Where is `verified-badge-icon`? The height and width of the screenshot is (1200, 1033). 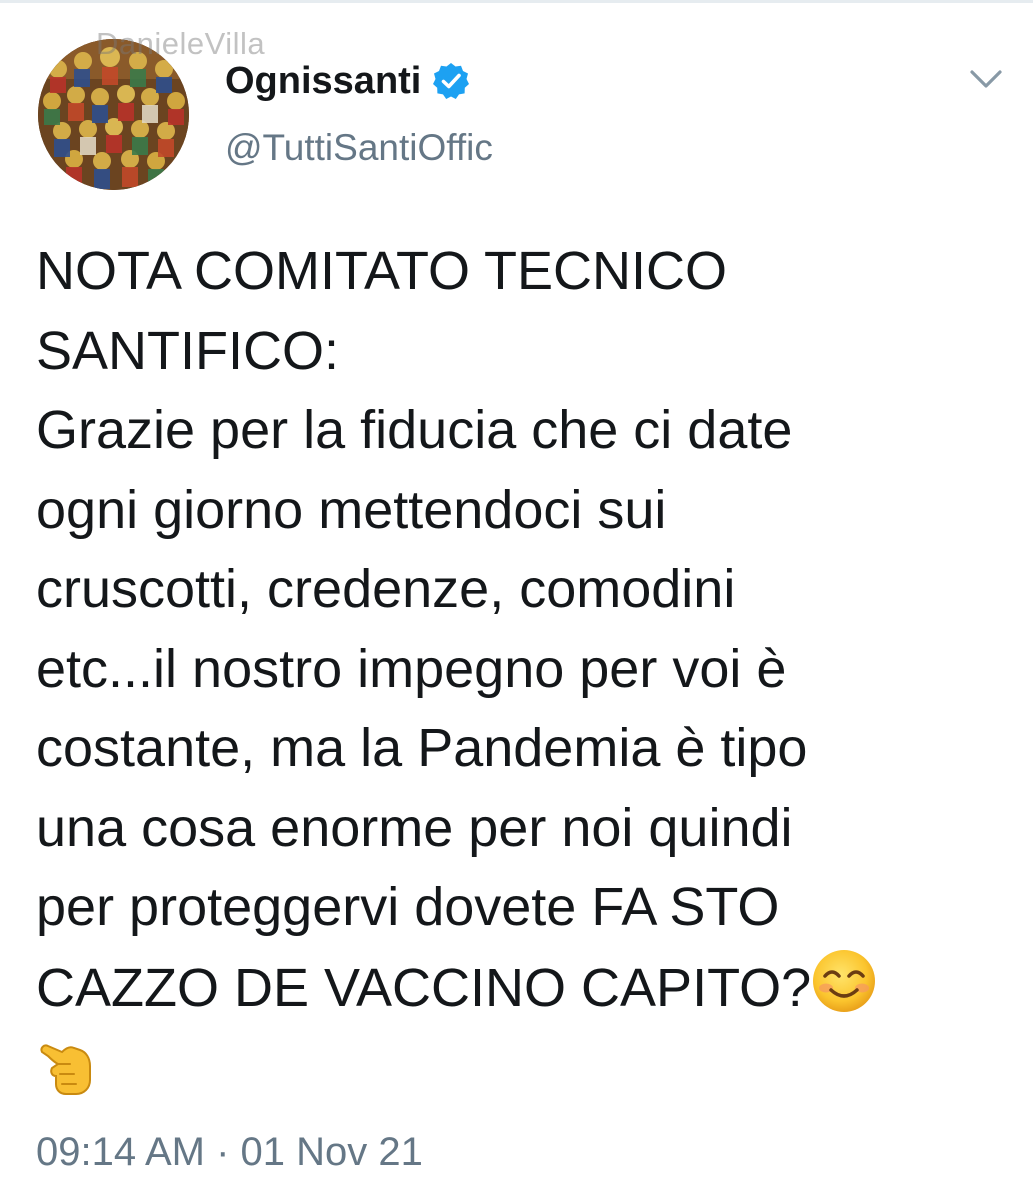
verified-badge-icon is located at coordinates (451, 81).